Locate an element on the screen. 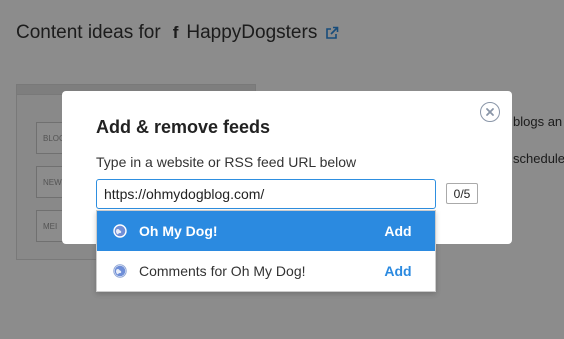 This screenshot has width=564, height=339. feed-url-input is located at coordinates (266, 194).